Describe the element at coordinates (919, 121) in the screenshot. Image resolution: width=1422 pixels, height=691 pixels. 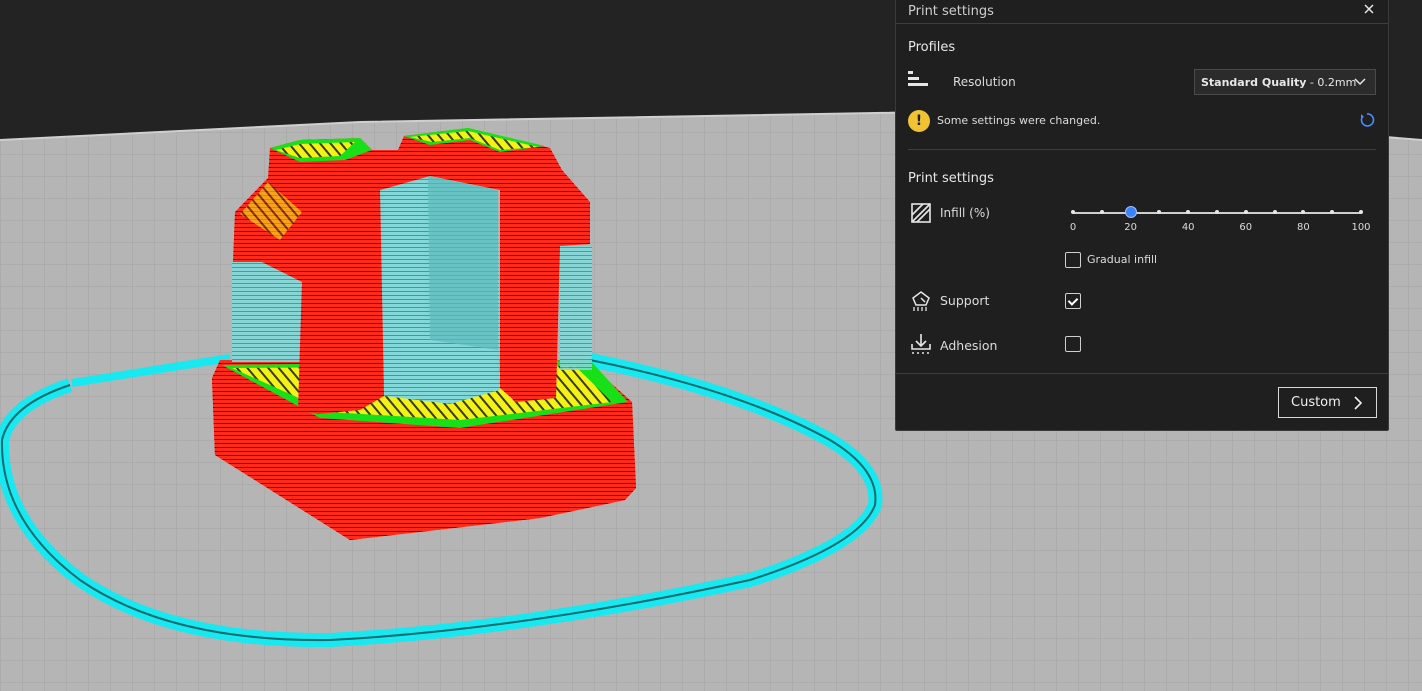
I see `warning-icon: !` at that location.